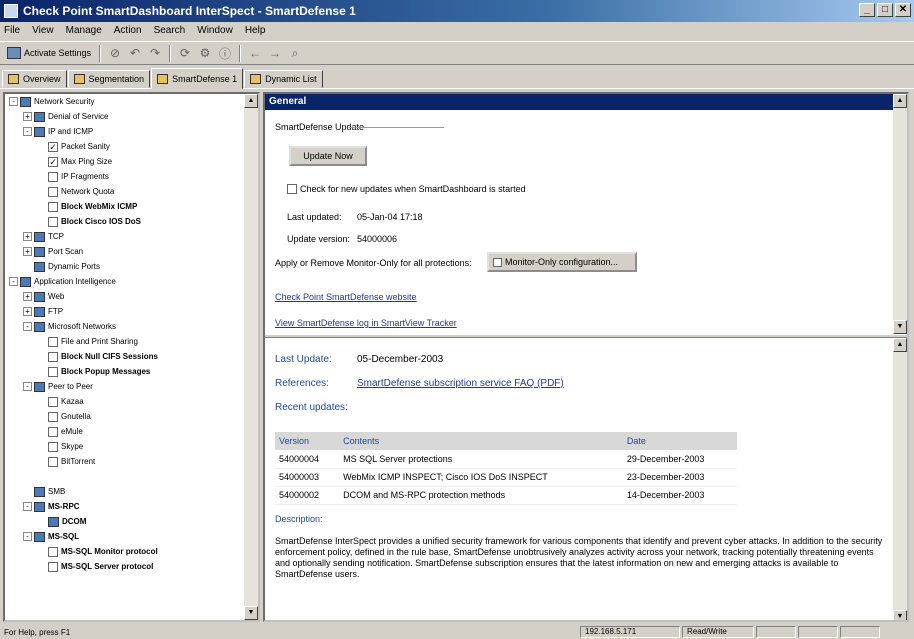 The height and width of the screenshot is (639, 914). I want to click on tree-item: BitTorrent, so click(131, 461).